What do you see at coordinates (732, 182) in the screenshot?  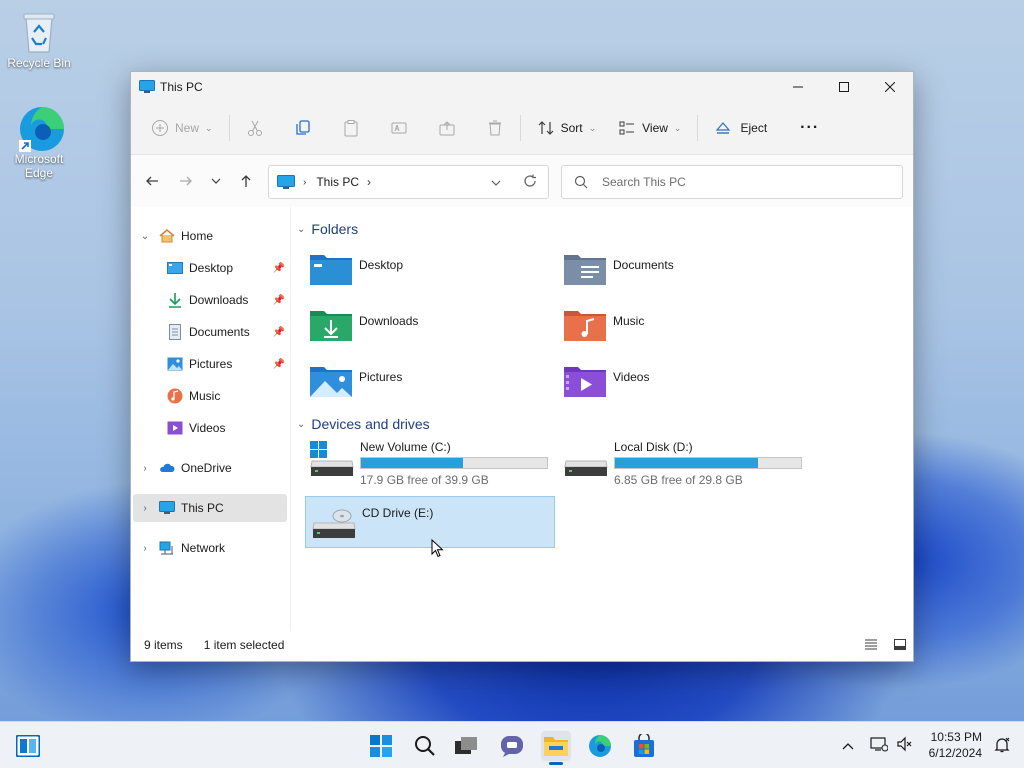 I see `search-input: Search This PC` at bounding box center [732, 182].